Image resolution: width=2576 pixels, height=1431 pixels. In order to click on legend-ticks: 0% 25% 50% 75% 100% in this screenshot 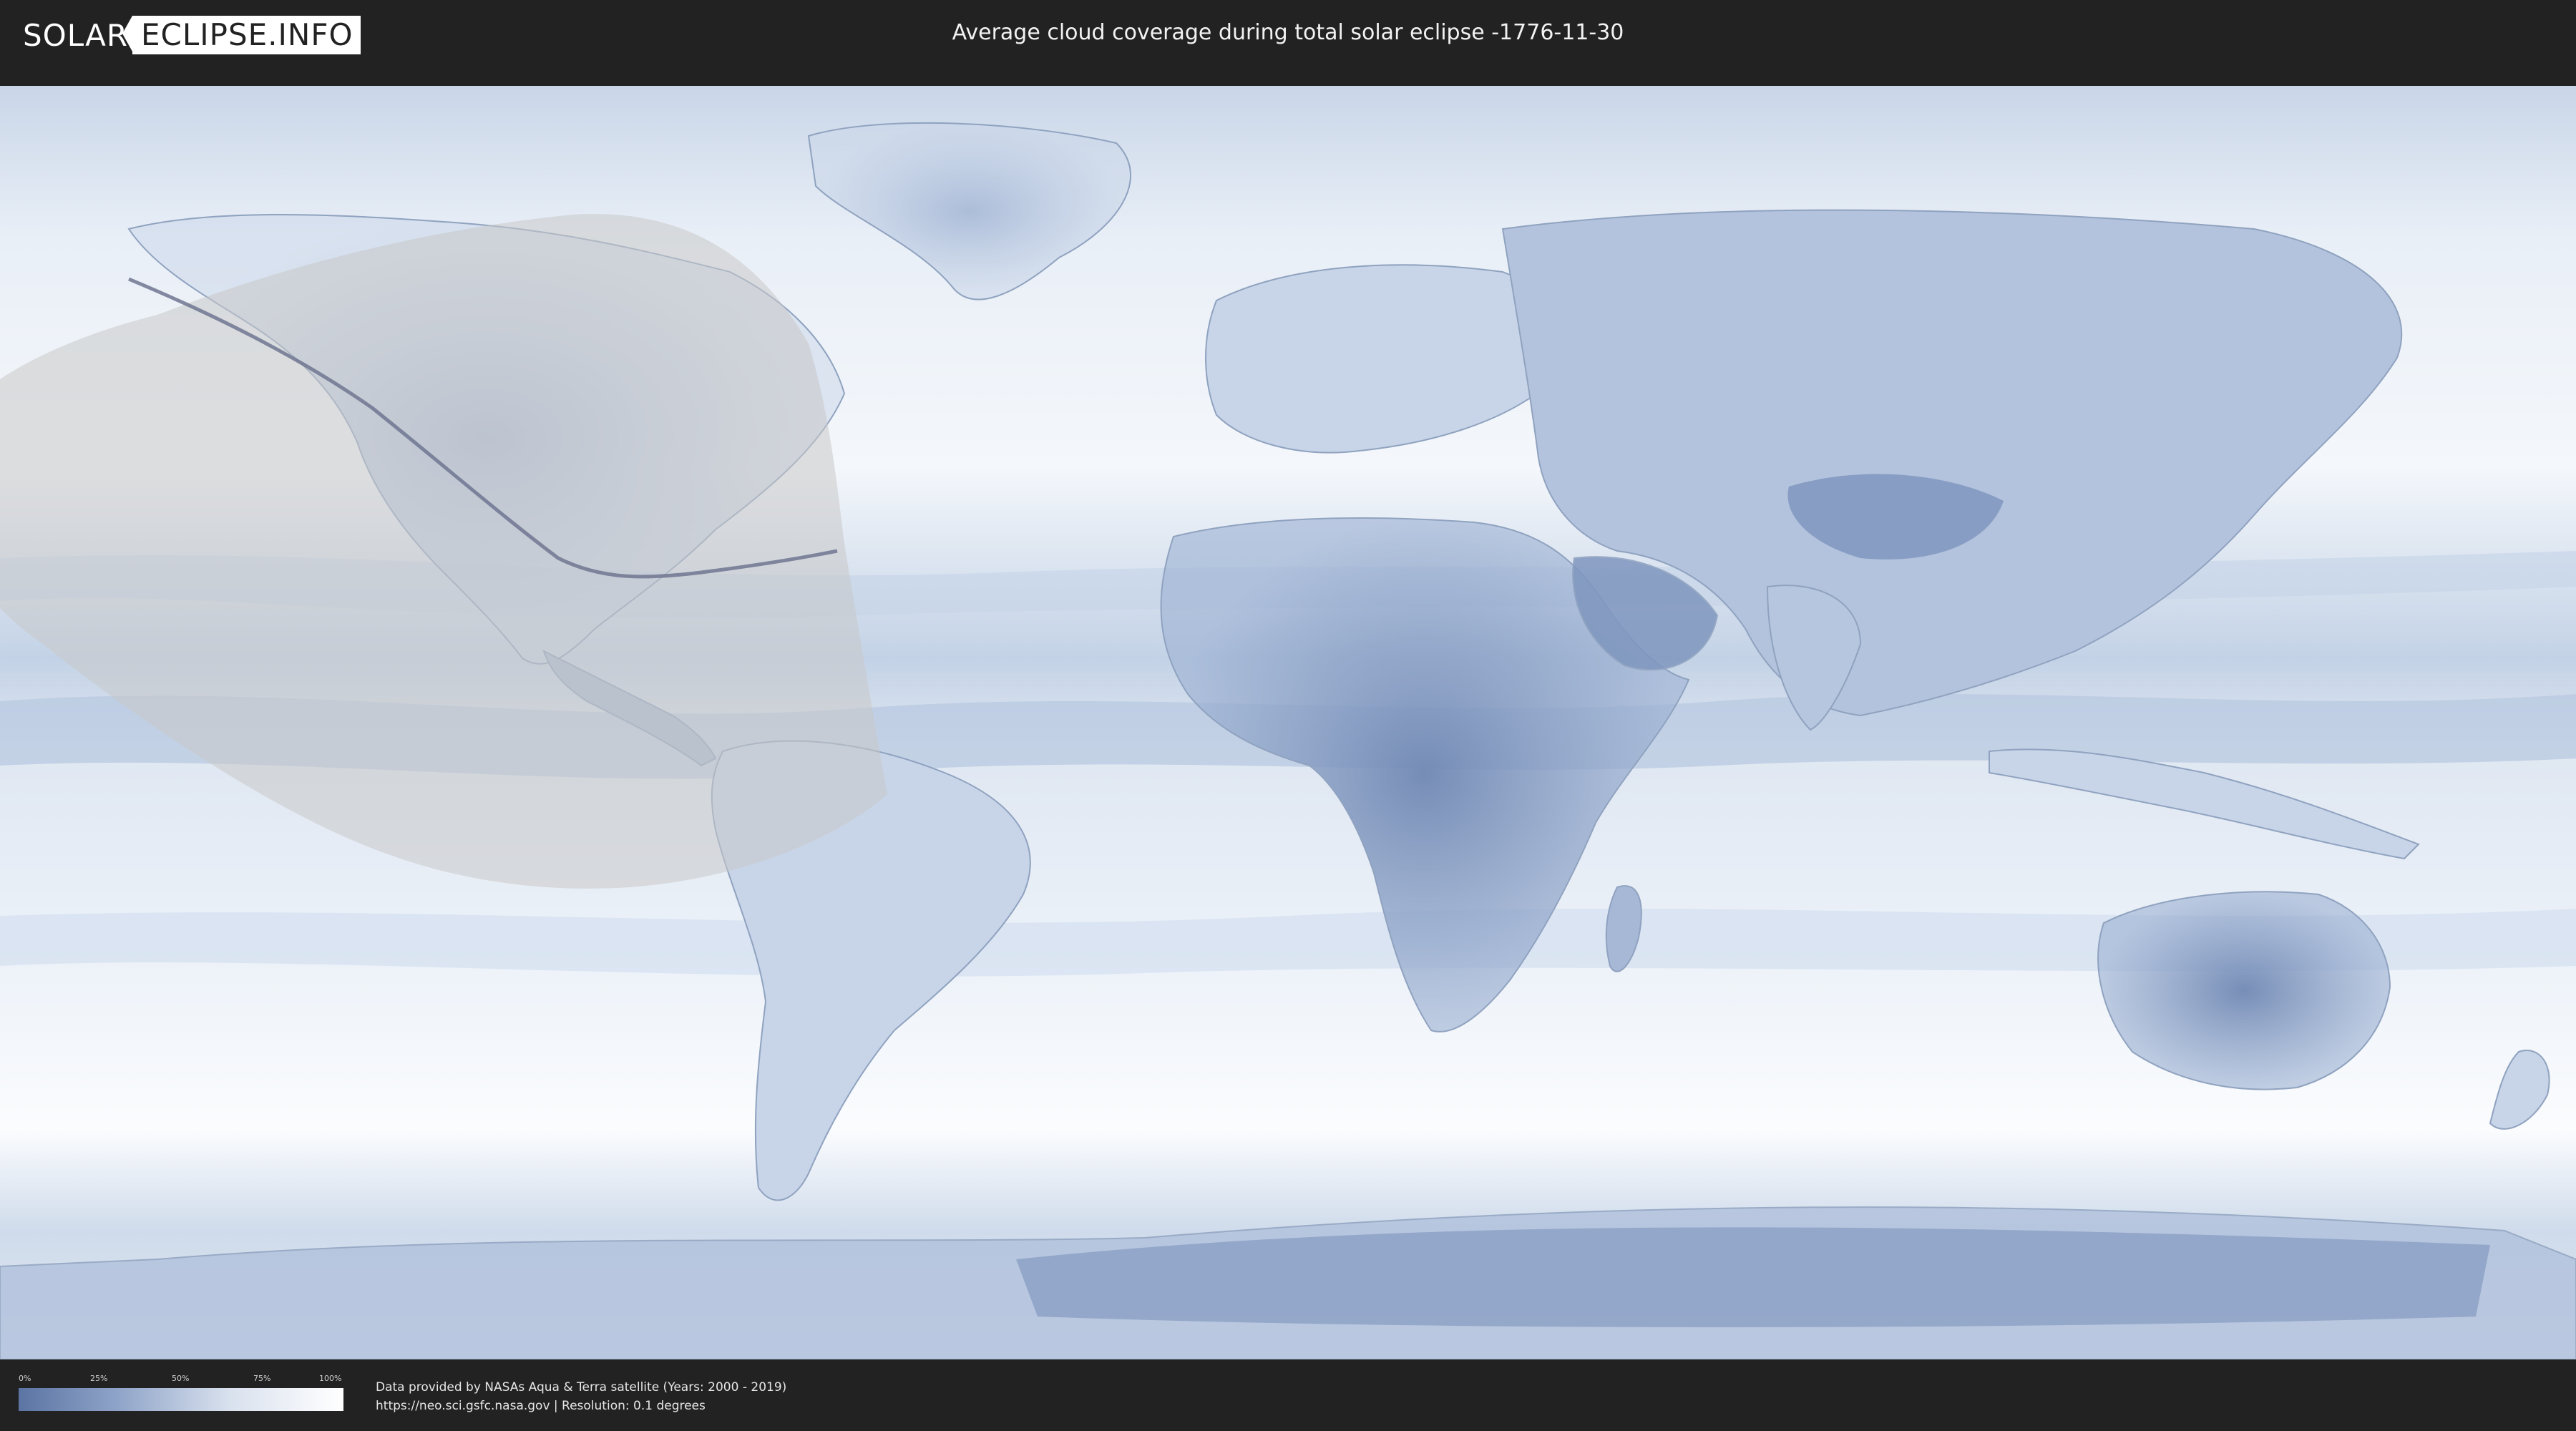, I will do `click(181, 1379)`.